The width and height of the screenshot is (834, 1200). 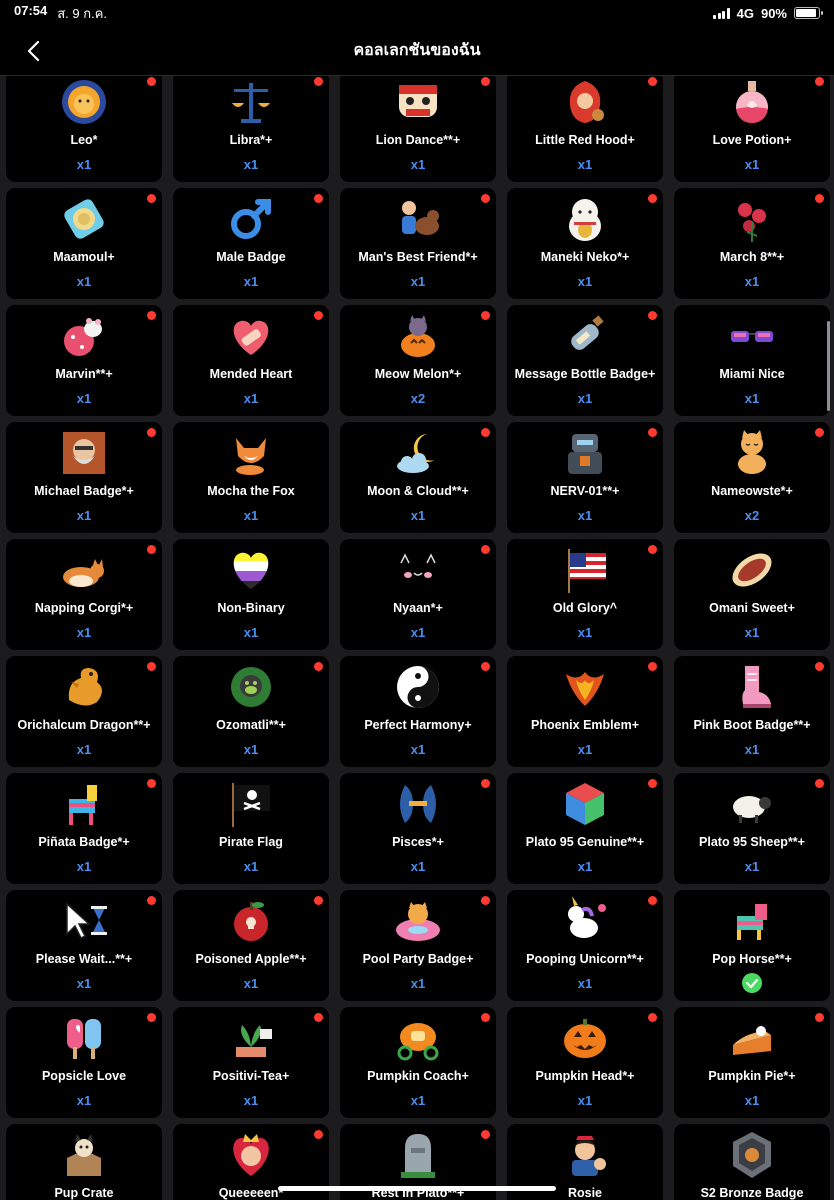 I want to click on badge-card: Old Glory^ x1, so click(x=585, y=594).